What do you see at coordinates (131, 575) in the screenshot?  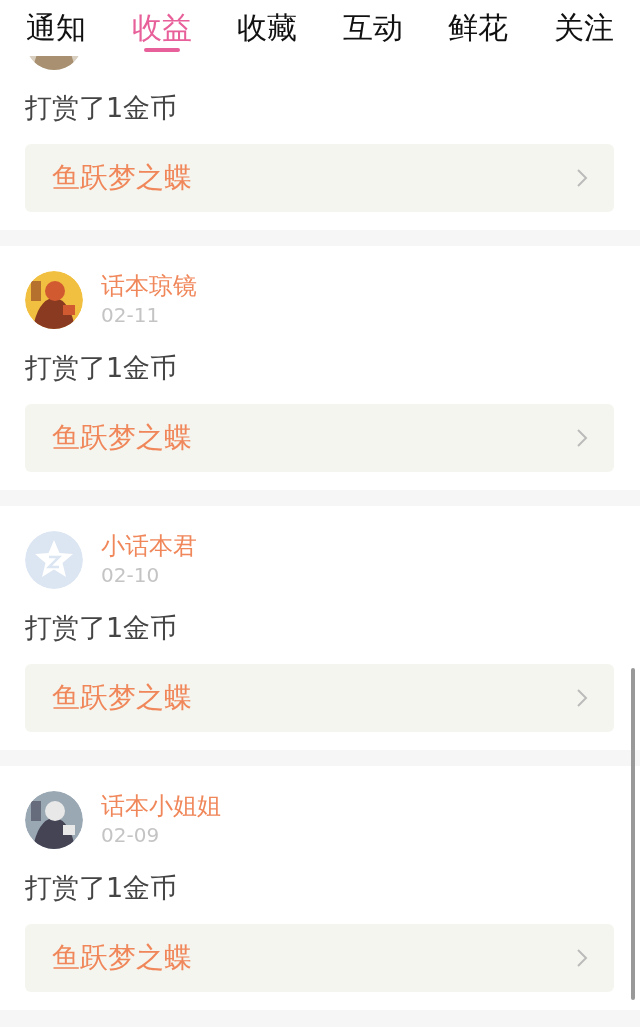 I see `date-text: 02-10` at bounding box center [131, 575].